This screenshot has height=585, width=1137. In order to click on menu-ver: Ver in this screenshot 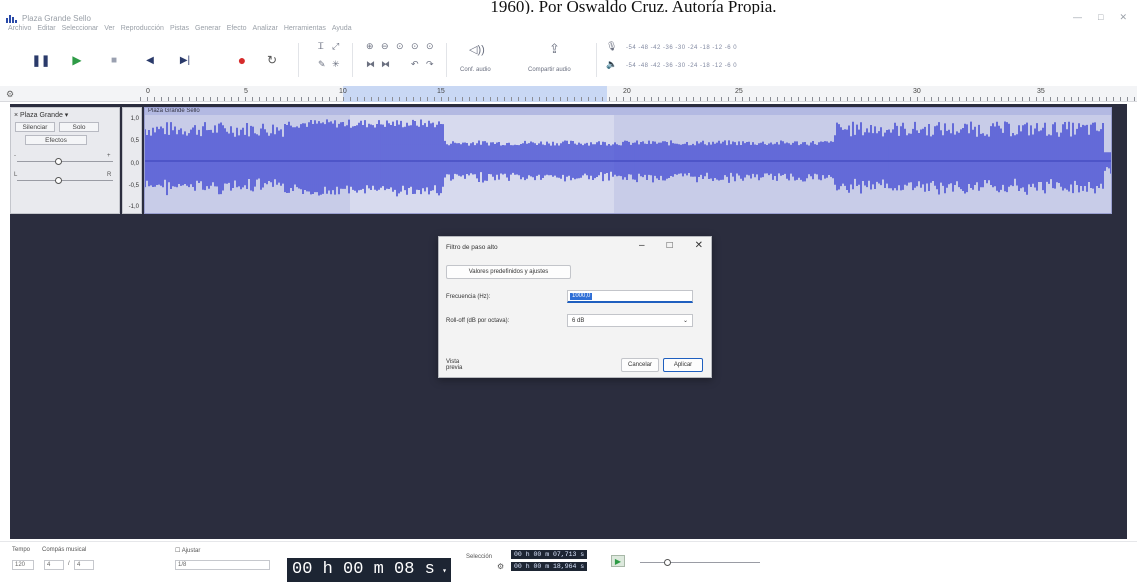, I will do `click(109, 30)`.